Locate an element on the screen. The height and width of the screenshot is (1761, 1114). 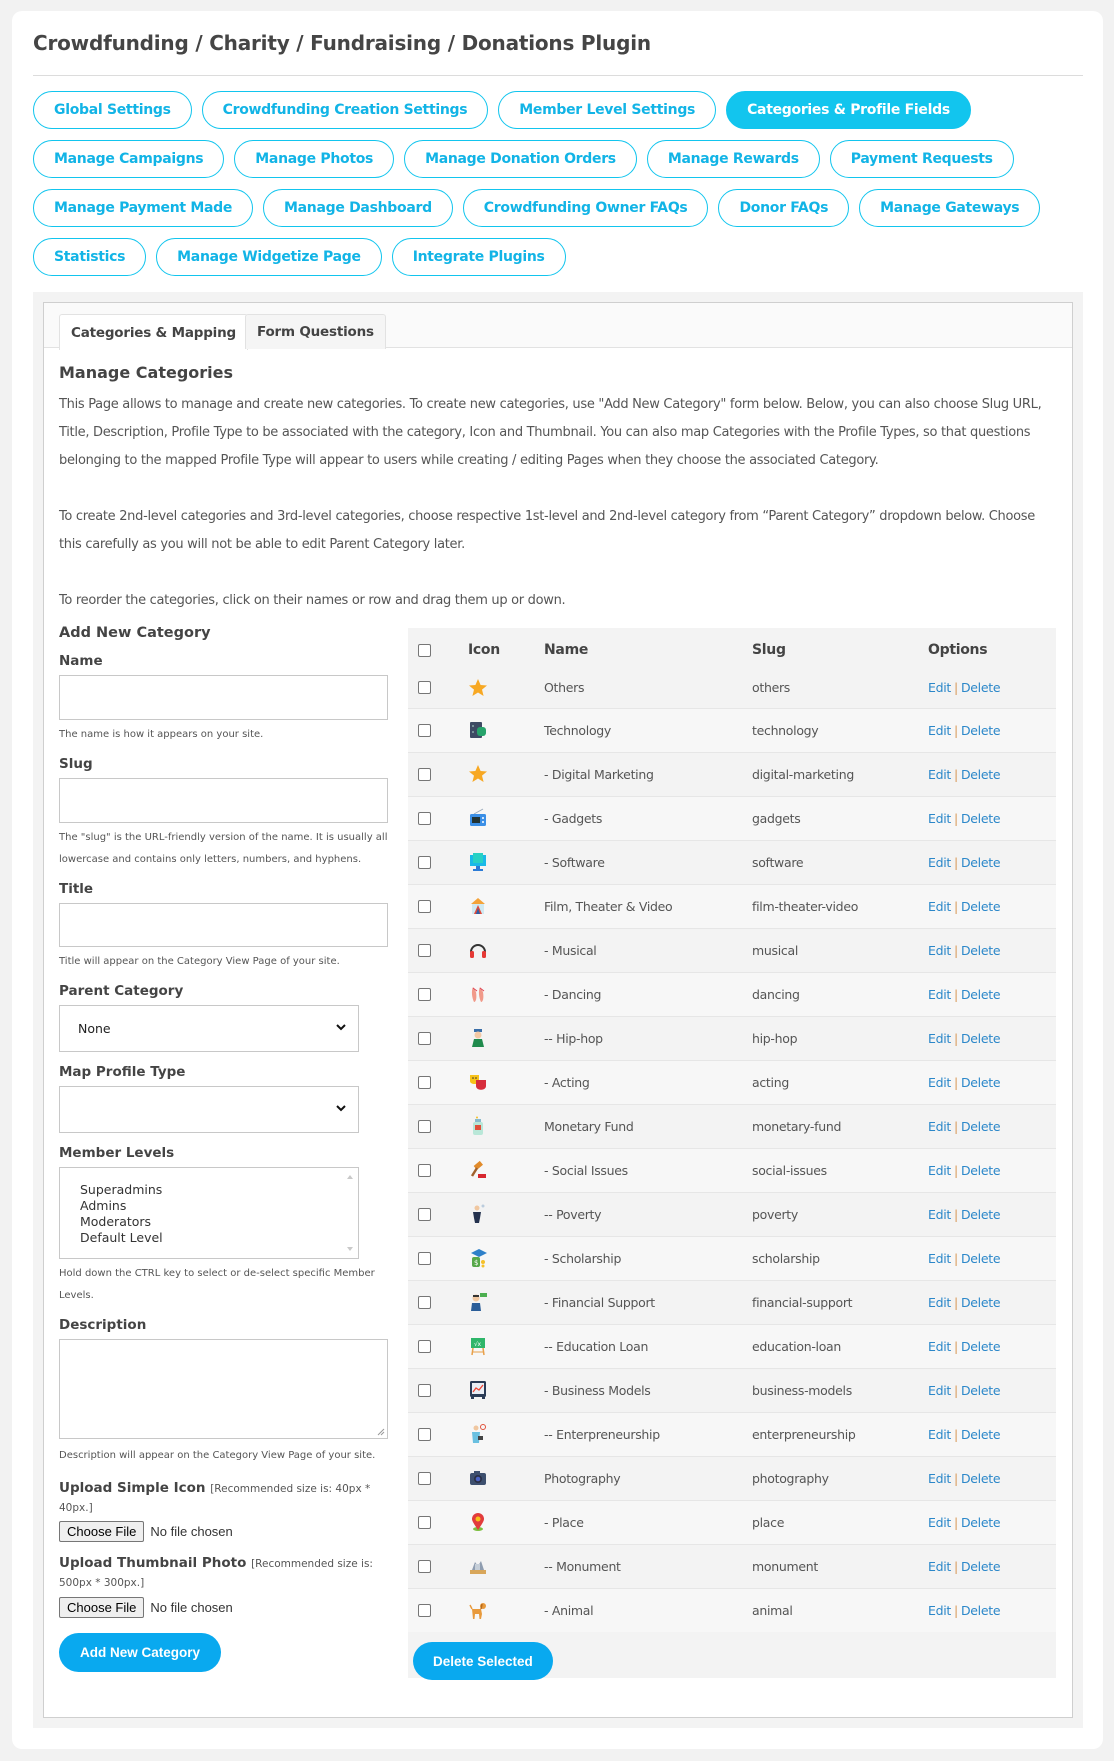
table-row: -- Monument monument Edit | Delete is located at coordinates (732, 1565).